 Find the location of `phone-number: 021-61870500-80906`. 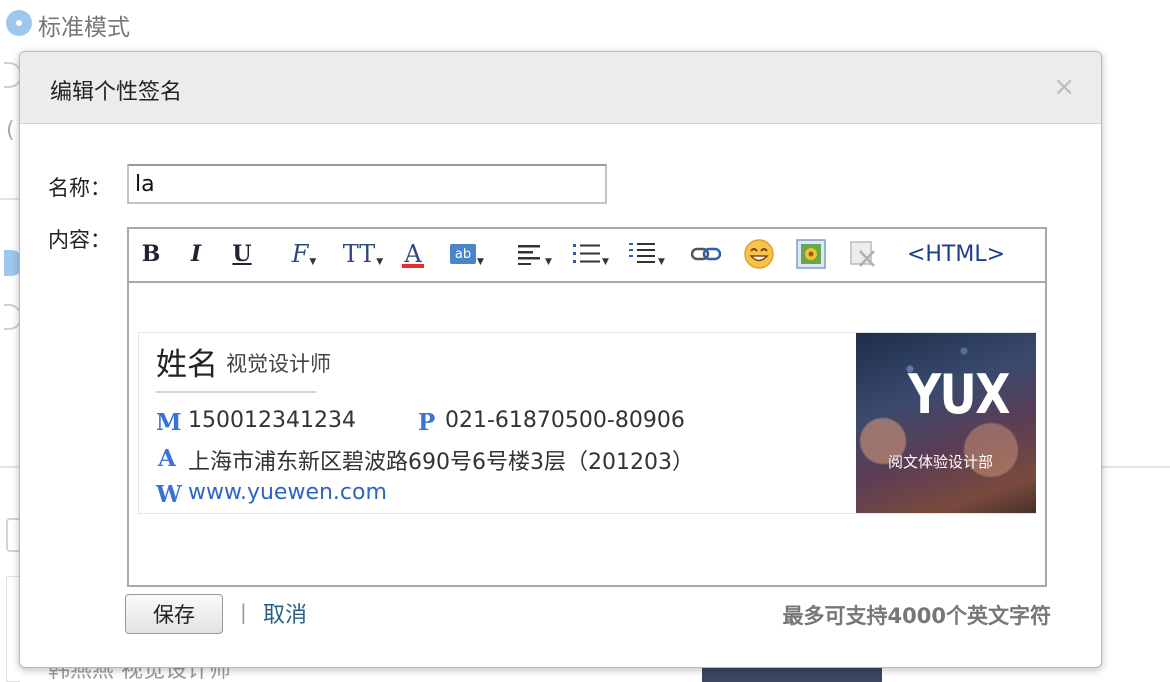

phone-number: 021-61870500-80906 is located at coordinates (565, 420).